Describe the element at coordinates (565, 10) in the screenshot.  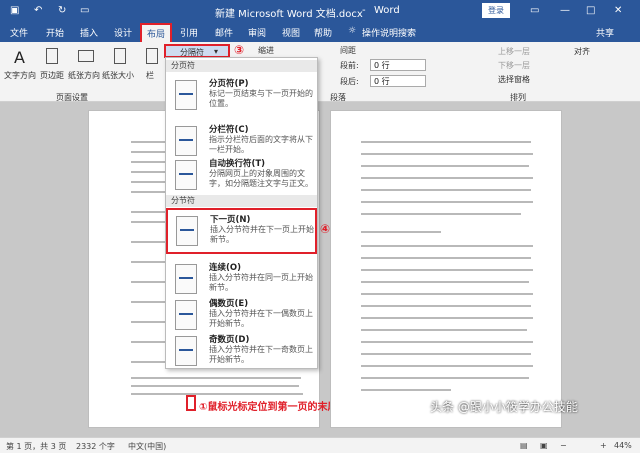
I see `minimize-icon: —` at that location.